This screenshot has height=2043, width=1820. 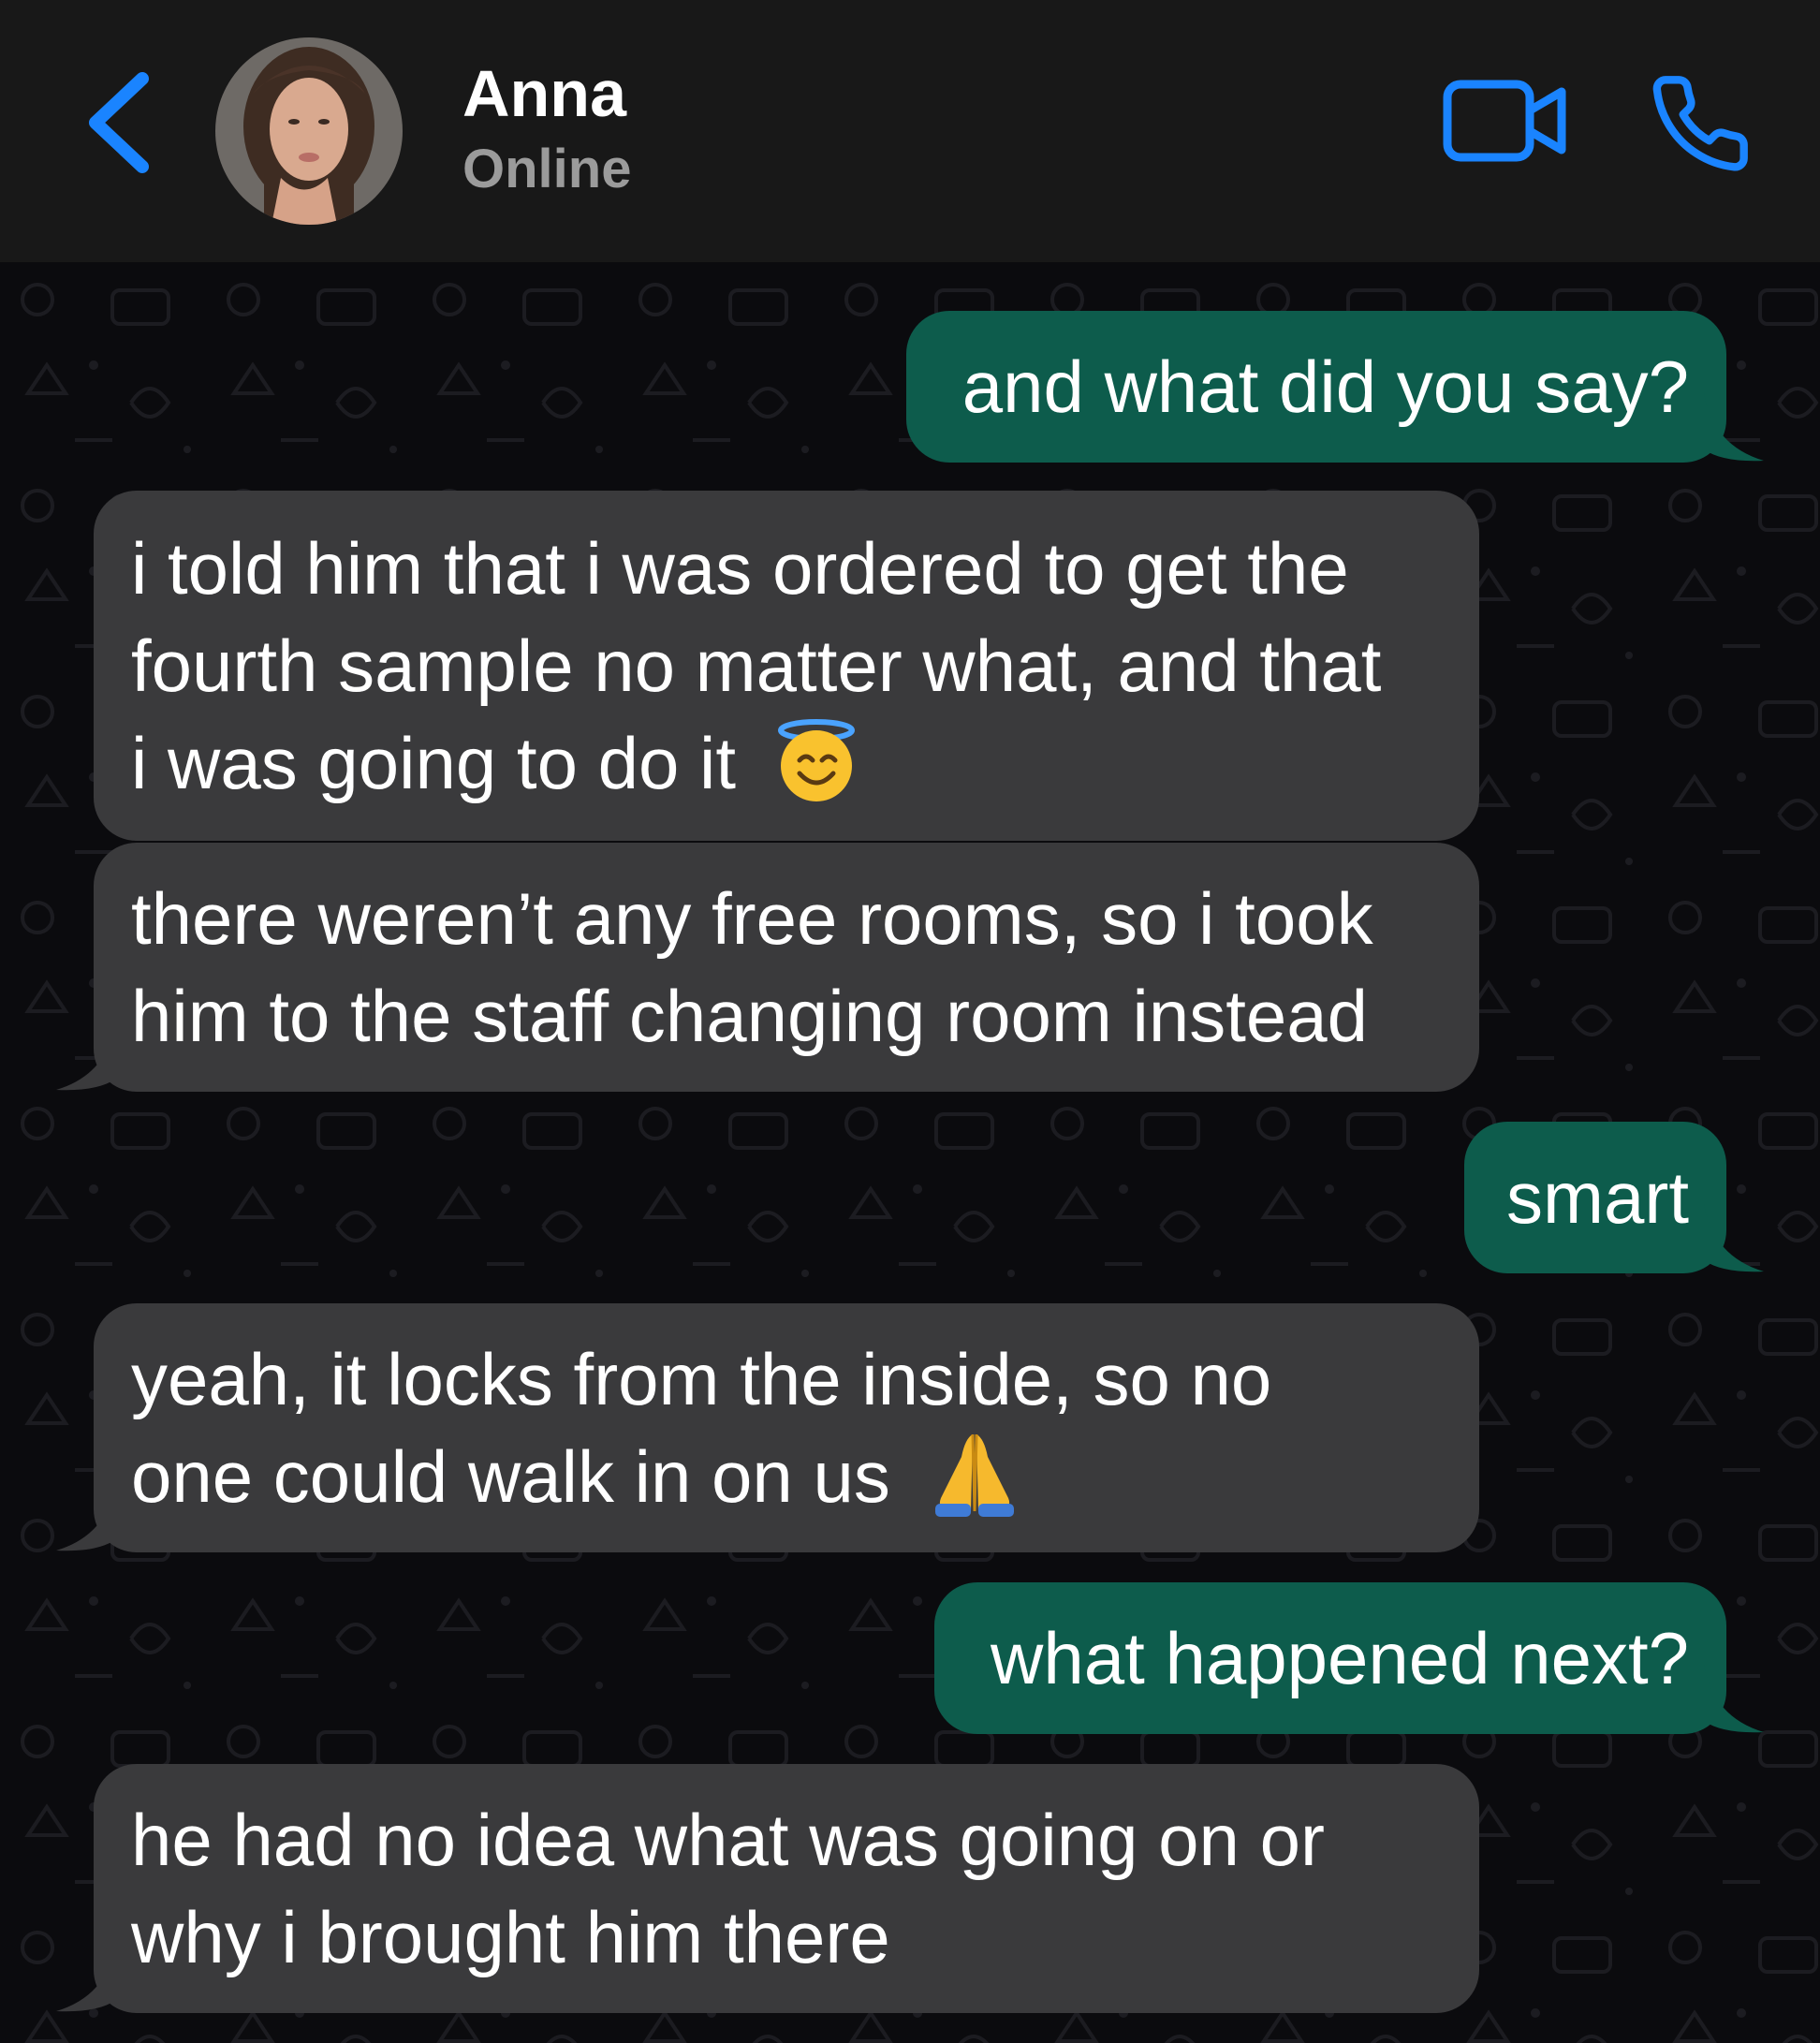 I want to click on message-text-line: him to the staff changing room instead, so click(x=750, y=1016).